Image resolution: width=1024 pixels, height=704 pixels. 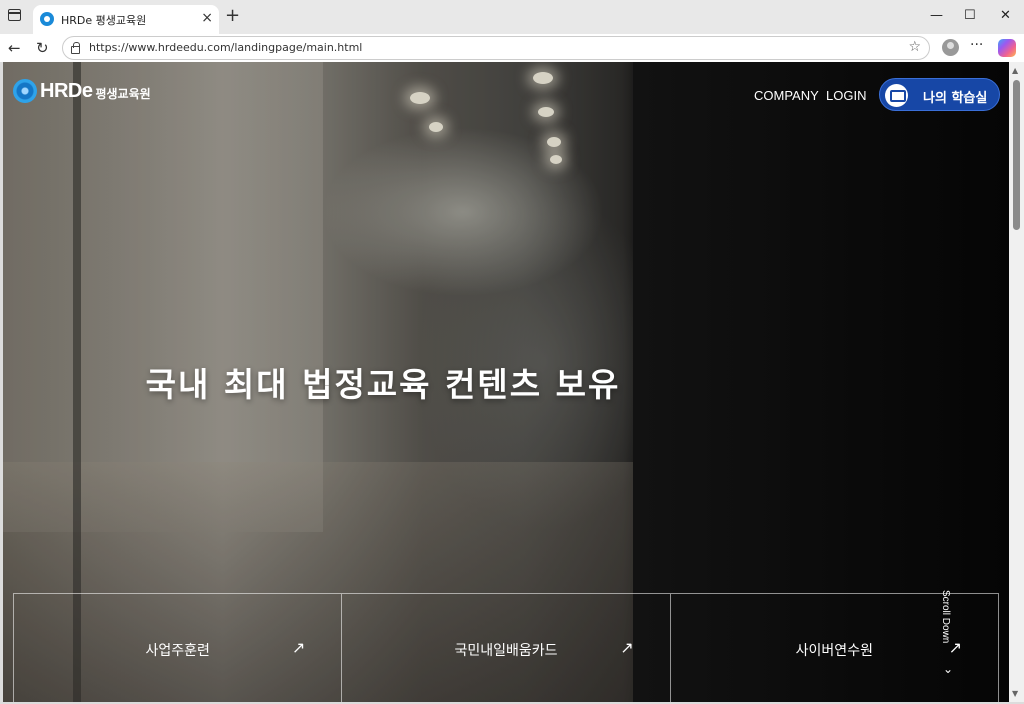 What do you see at coordinates (104, 20) in the screenshot?
I see `tab-title: HRDe 평생교육원` at bounding box center [104, 20].